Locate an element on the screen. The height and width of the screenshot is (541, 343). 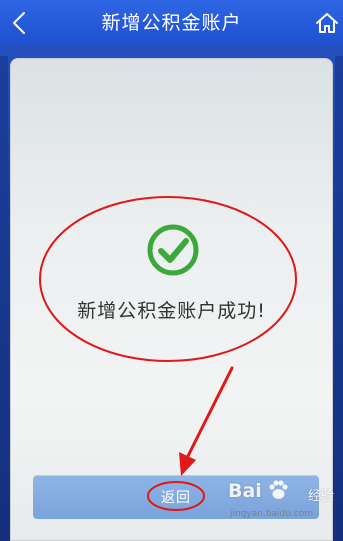
watermark-suffix: 经验 is located at coordinates (321, 496).